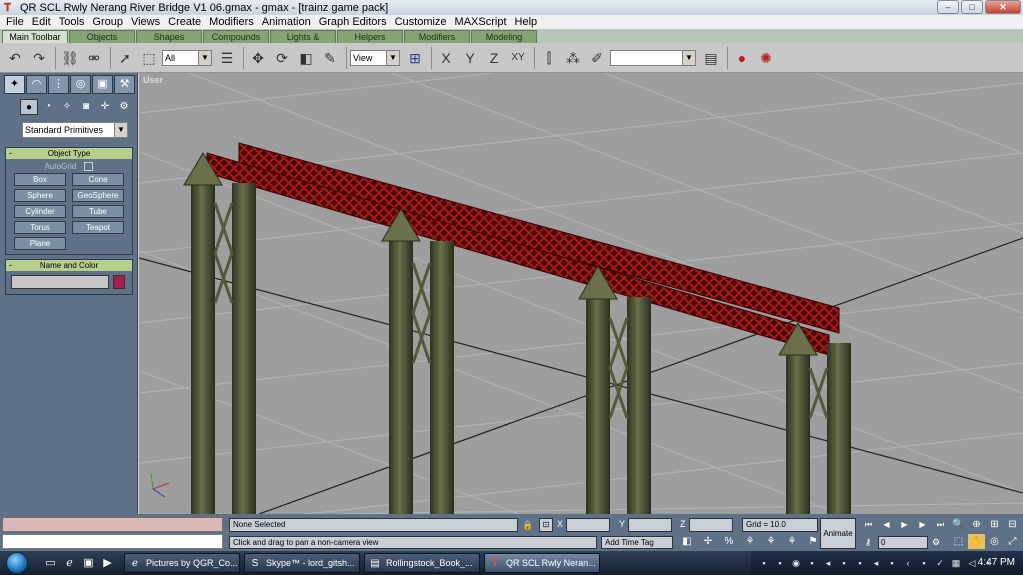  I want to click on tab-main-toolbar: Main Toolbar, so click(35, 36).